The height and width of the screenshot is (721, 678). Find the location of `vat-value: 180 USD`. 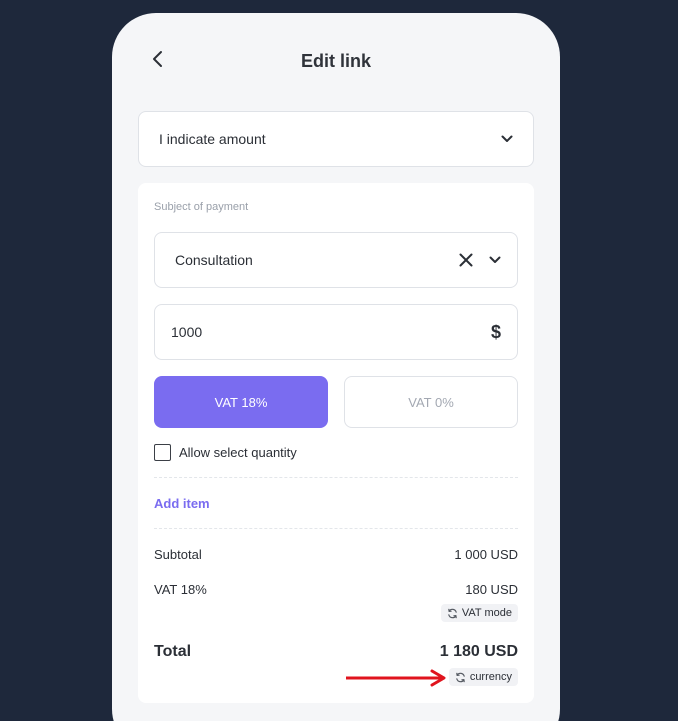

vat-value: 180 USD is located at coordinates (491, 589).